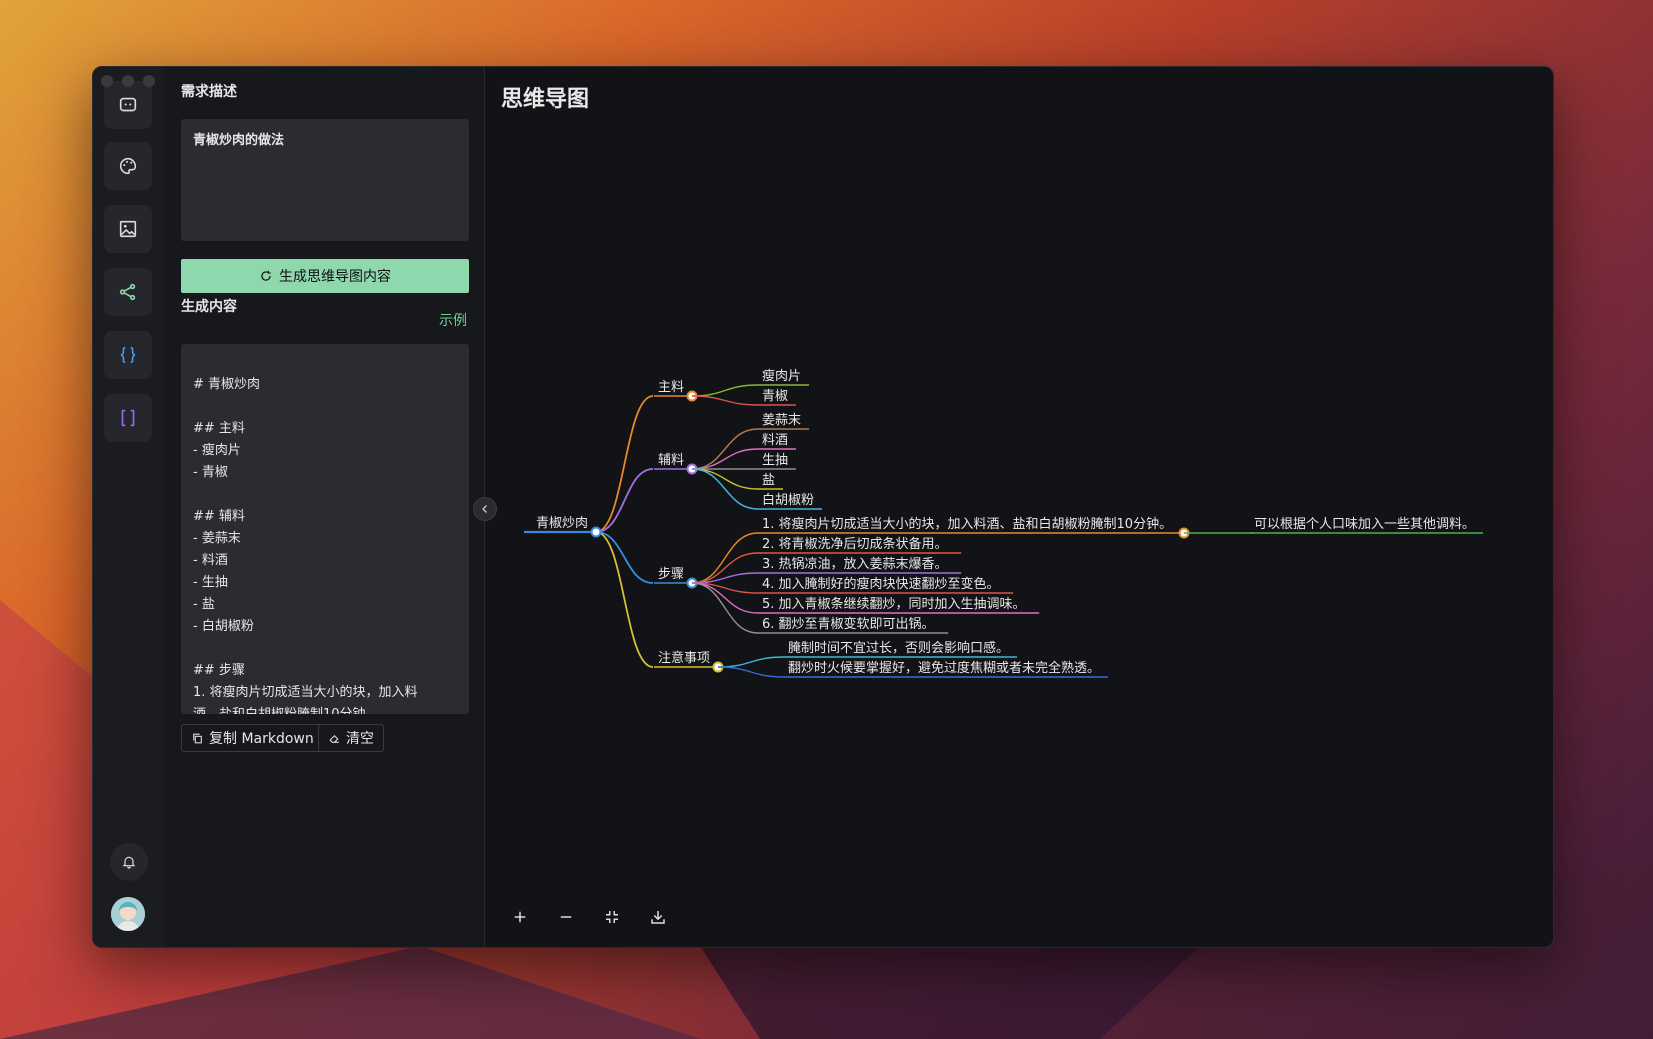 The image size is (1653, 1039). I want to click on download-icon, so click(658, 917).